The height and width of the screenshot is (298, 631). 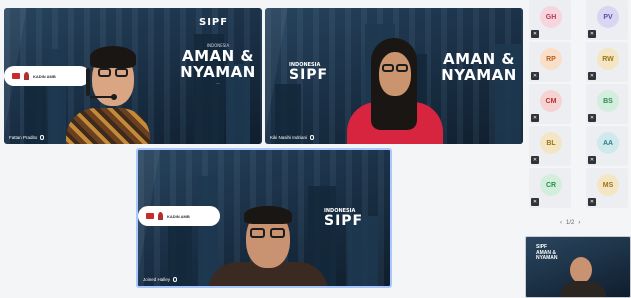 I want to click on participant-tile: AA ✕, so click(x=607, y=146).